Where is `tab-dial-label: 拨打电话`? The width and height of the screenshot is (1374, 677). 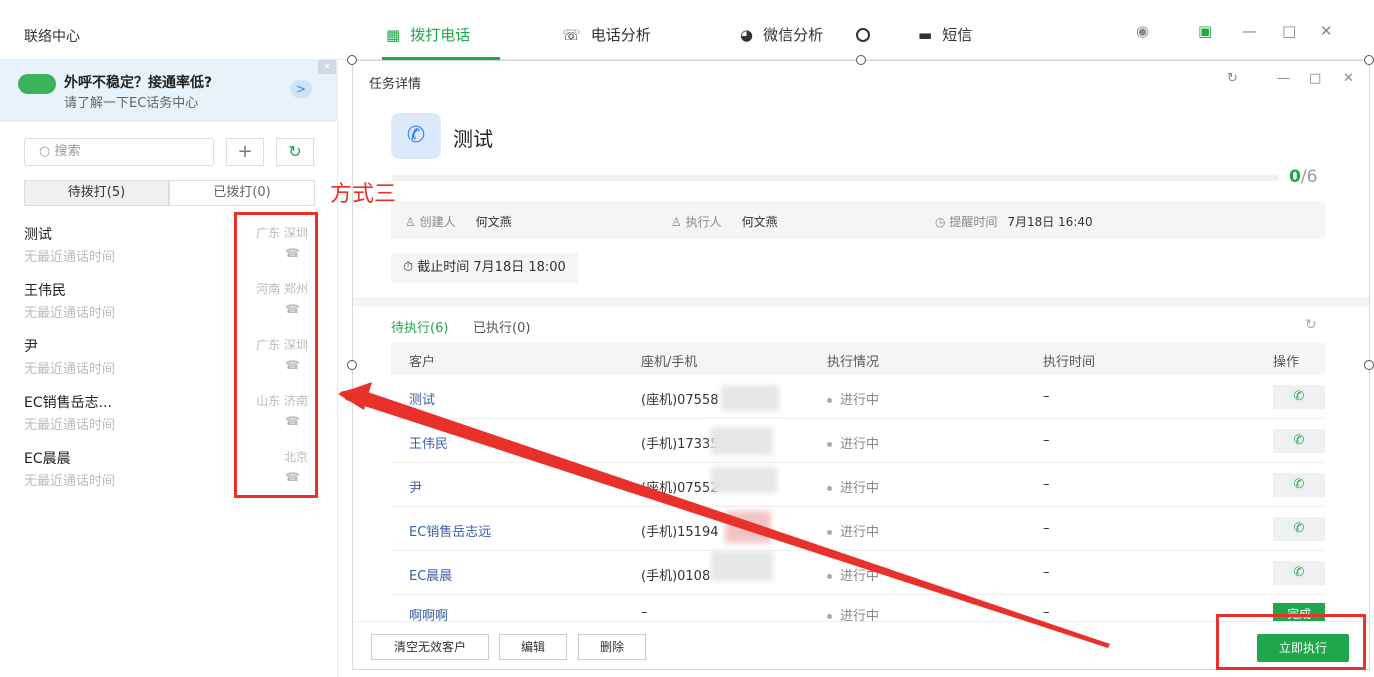
tab-dial-label: 拨打电话 is located at coordinates (440, 35).